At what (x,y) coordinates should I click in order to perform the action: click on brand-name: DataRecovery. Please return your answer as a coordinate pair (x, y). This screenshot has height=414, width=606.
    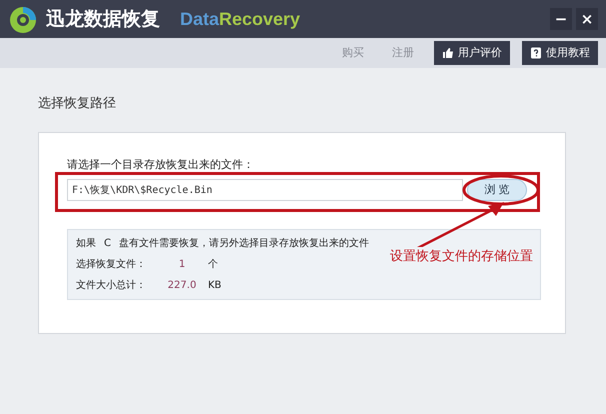
    Looking at the image, I should click on (240, 19).